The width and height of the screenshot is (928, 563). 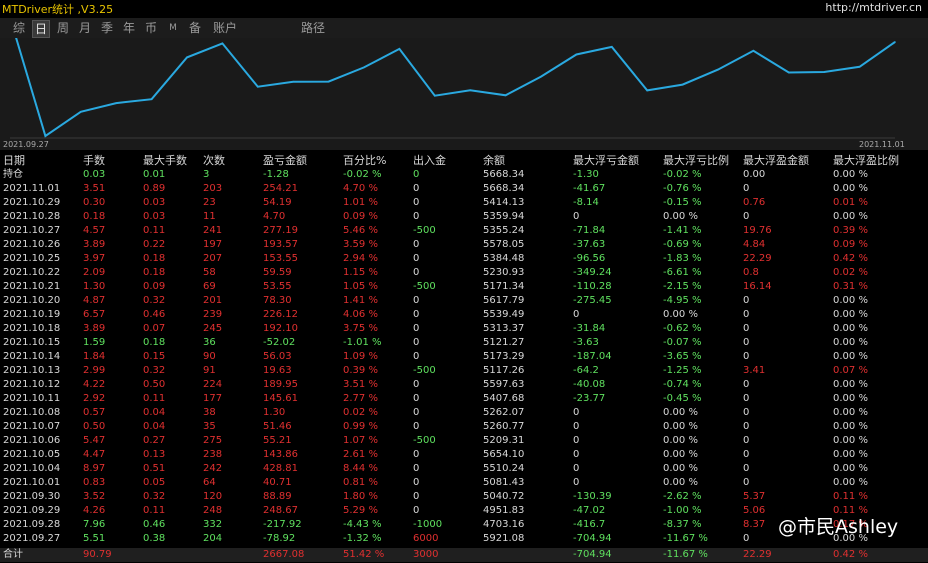 What do you see at coordinates (94, 524) in the screenshot?
I see `table-cell: 7.96` at bounding box center [94, 524].